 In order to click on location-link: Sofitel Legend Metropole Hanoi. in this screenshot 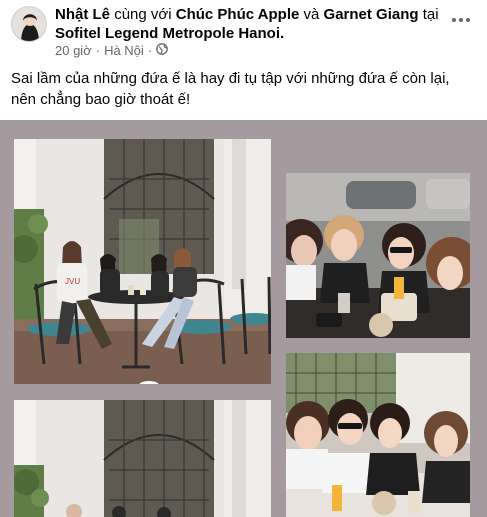, I will do `click(169, 33)`.